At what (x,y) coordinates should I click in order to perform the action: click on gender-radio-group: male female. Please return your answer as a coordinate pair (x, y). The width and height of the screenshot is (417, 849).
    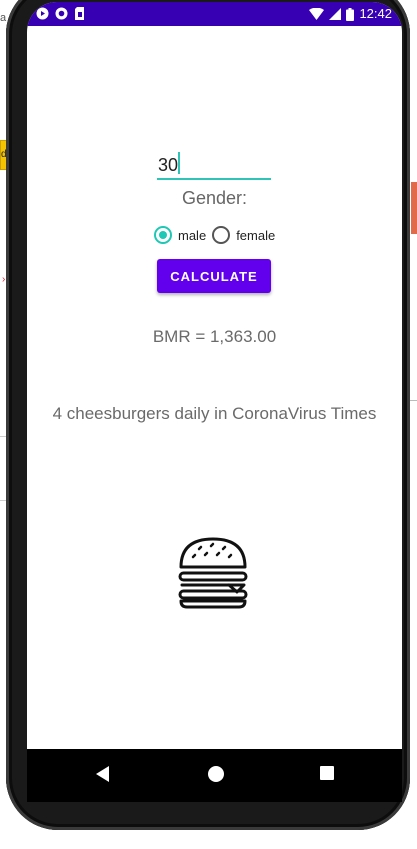
    Looking at the image, I should click on (217, 235).